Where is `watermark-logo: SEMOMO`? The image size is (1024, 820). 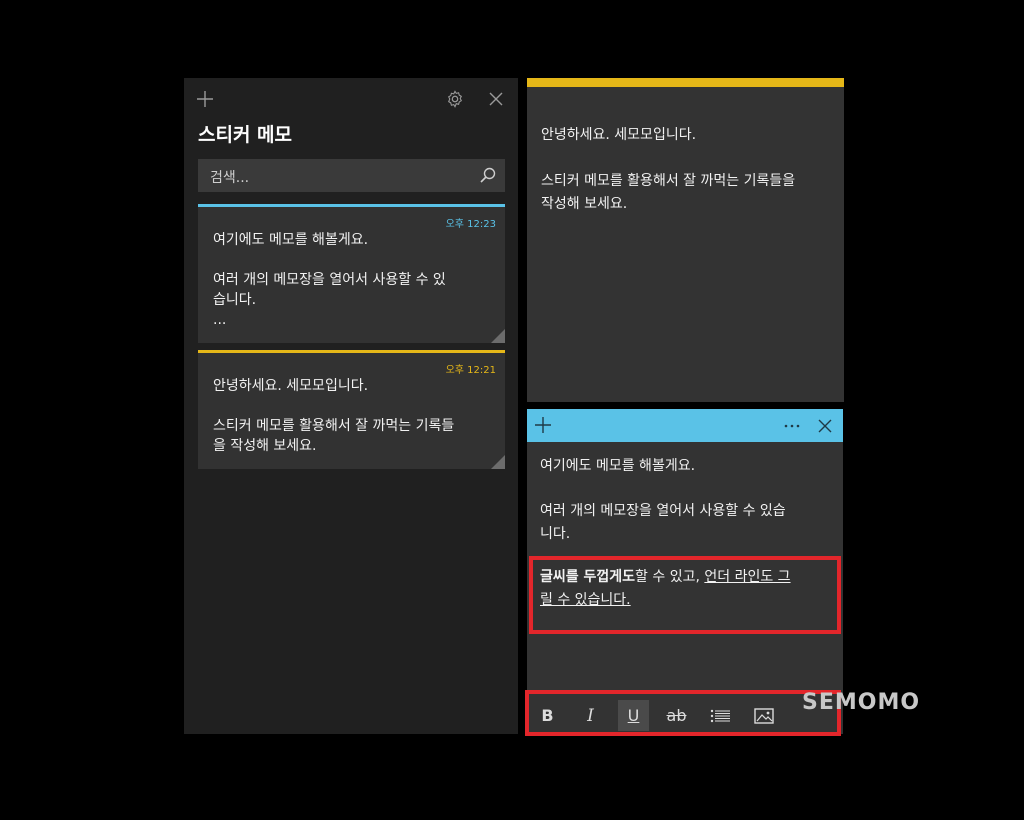
watermark-logo: SEMOMO is located at coordinates (861, 702).